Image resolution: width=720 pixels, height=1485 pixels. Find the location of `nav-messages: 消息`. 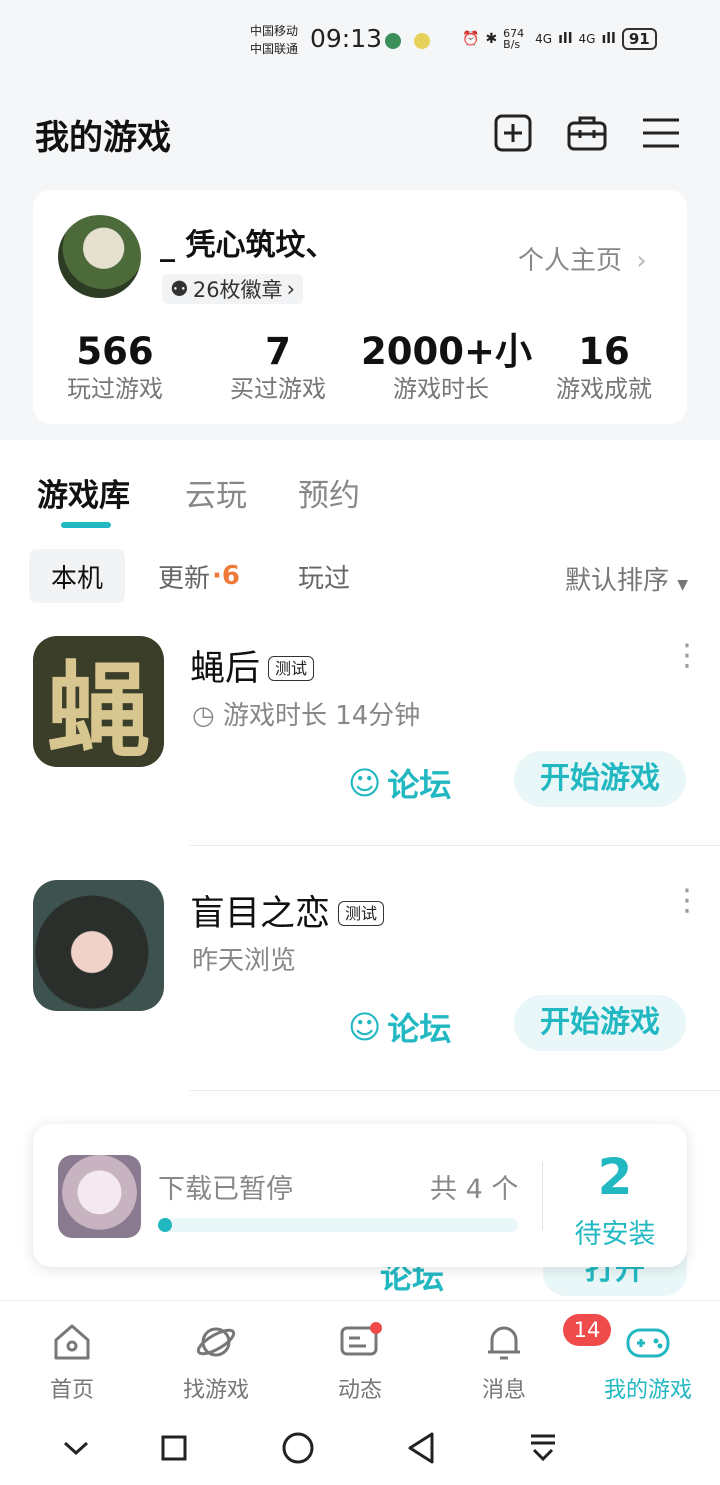

nav-messages: 消息 is located at coordinates (504, 1362).